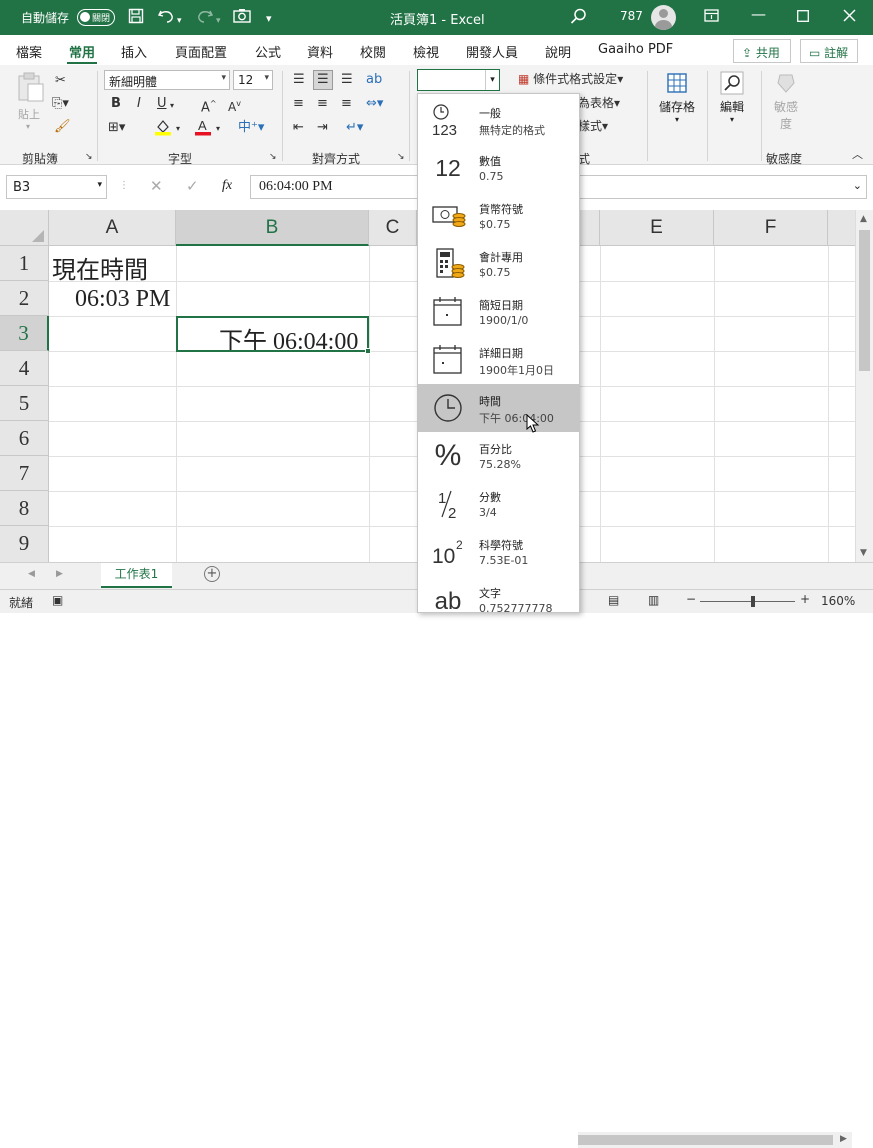 This screenshot has height=1148, width=873. I want to click on row-header-9: 9, so click(24, 544).